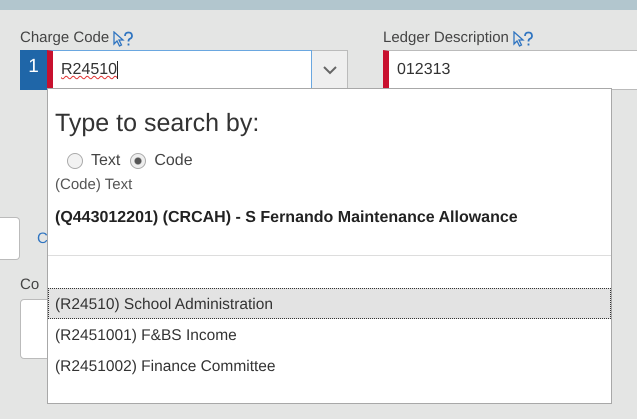 This screenshot has width=637, height=419. What do you see at coordinates (65, 37) in the screenshot?
I see `field-label: Charge Code` at bounding box center [65, 37].